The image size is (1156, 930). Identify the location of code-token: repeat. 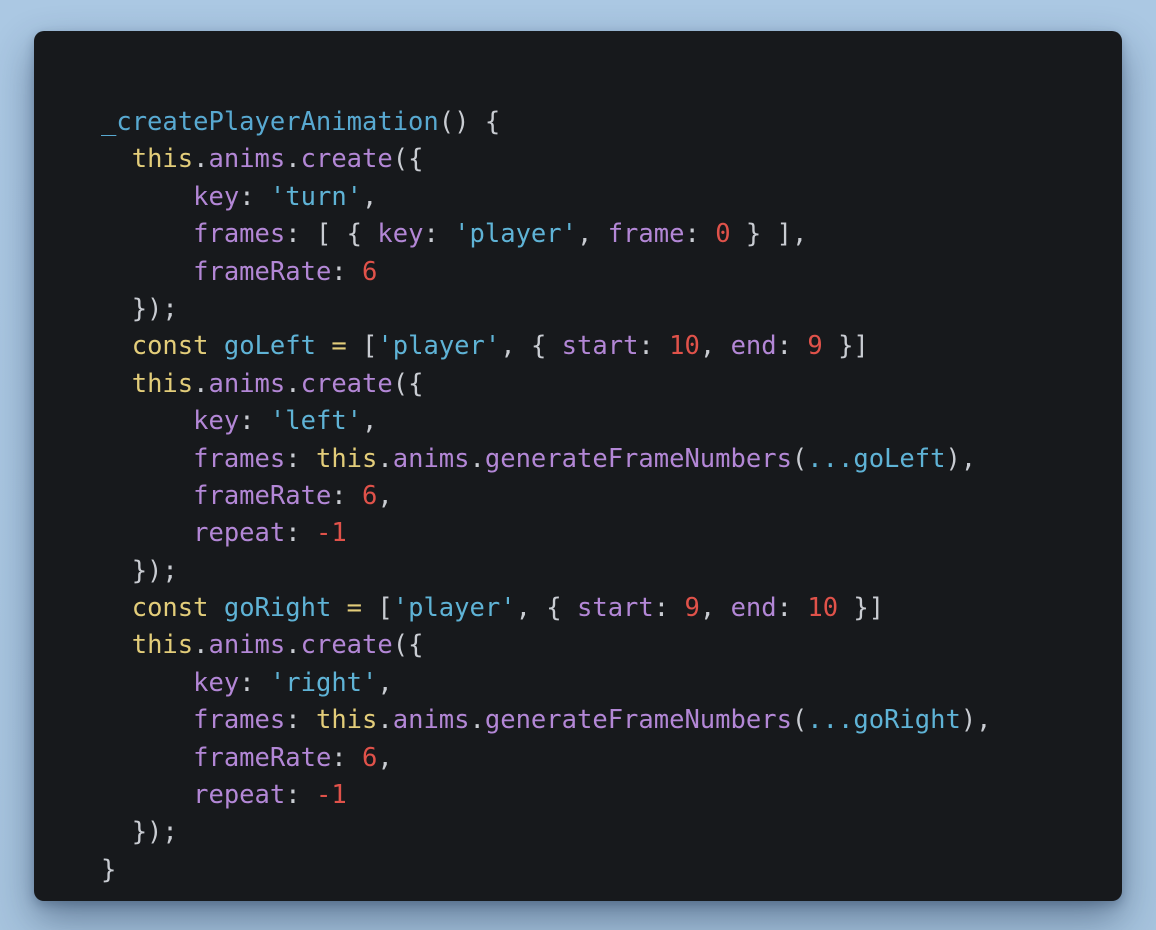
(239, 795).